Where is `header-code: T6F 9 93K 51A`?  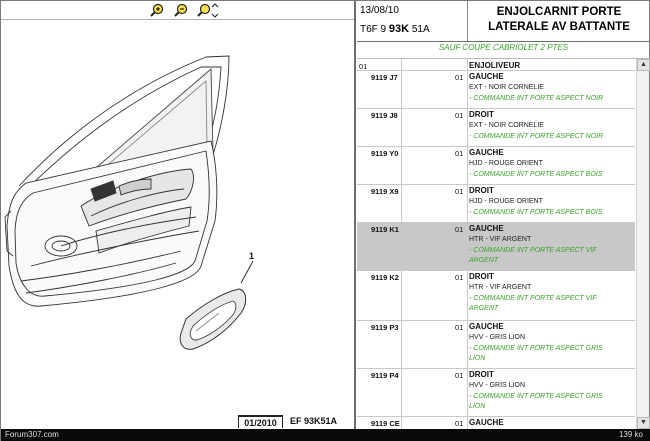
header-code: T6F 9 93K 51A is located at coordinates (395, 29).